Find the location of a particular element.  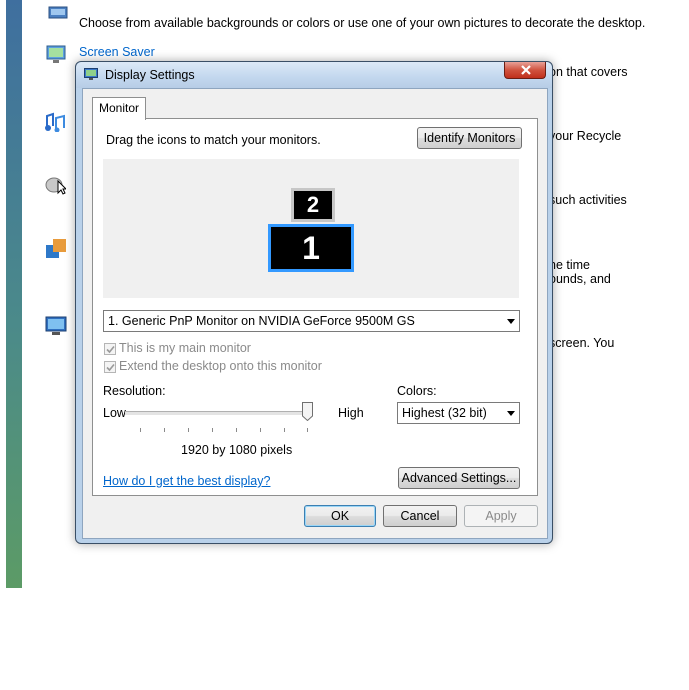

theme-description-fragment-2: ounds, and is located at coordinates (580, 279).